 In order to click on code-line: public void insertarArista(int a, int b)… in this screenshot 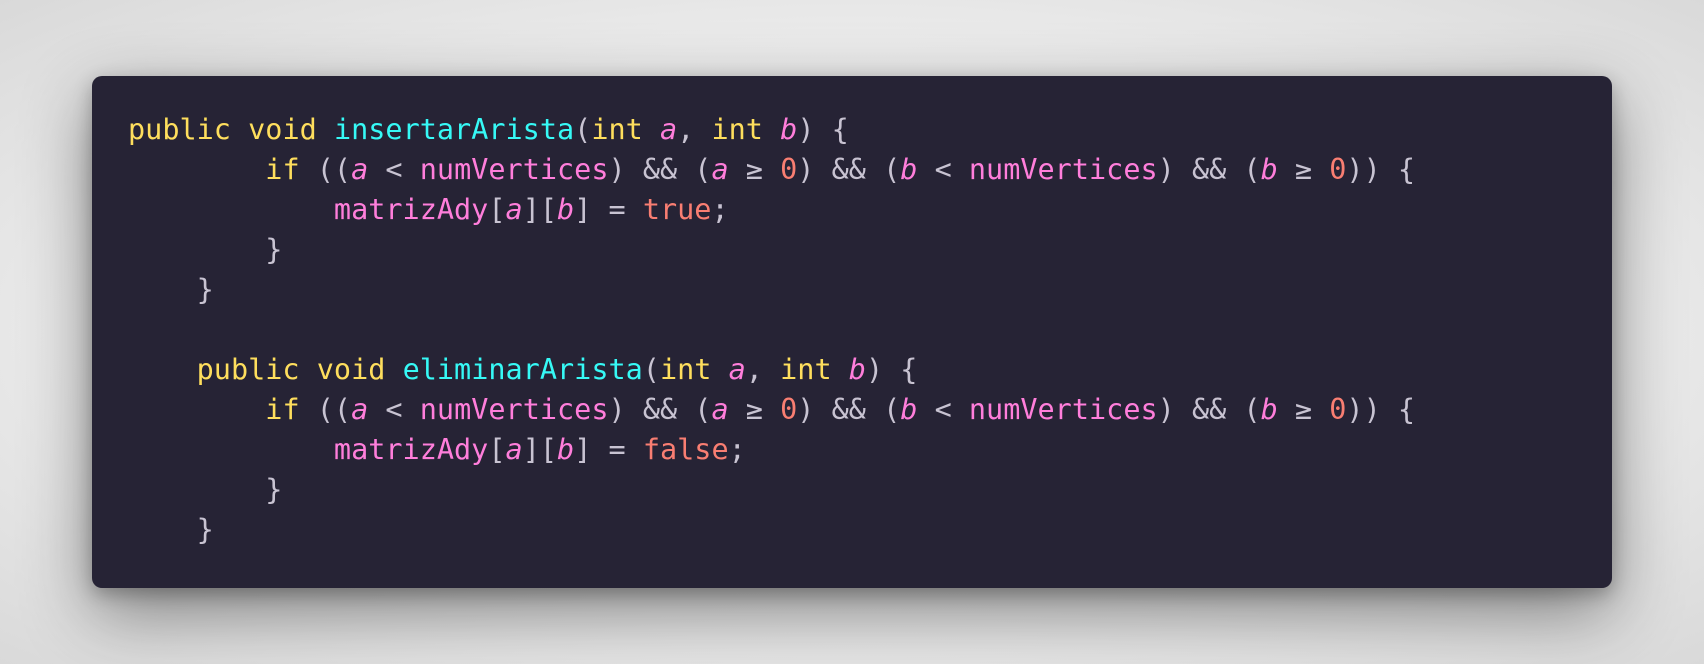, I will do `click(870, 130)`.